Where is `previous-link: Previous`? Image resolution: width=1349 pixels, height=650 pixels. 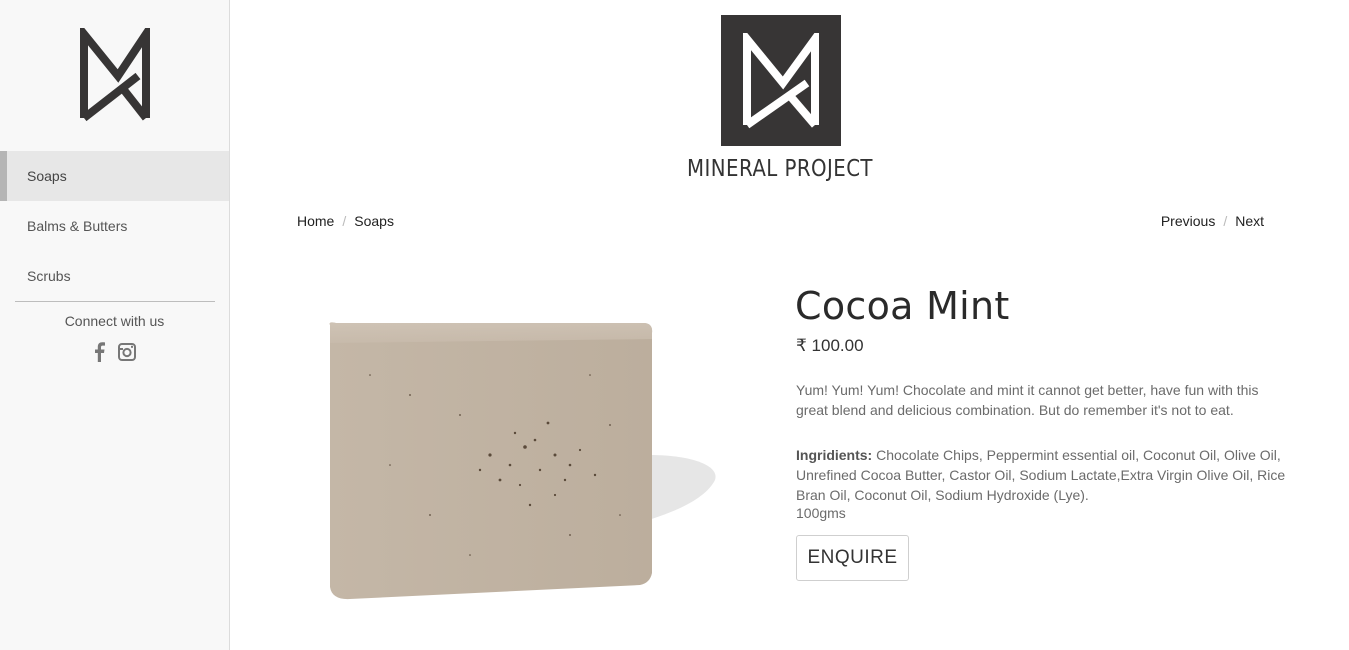
previous-link: Previous is located at coordinates (1188, 221).